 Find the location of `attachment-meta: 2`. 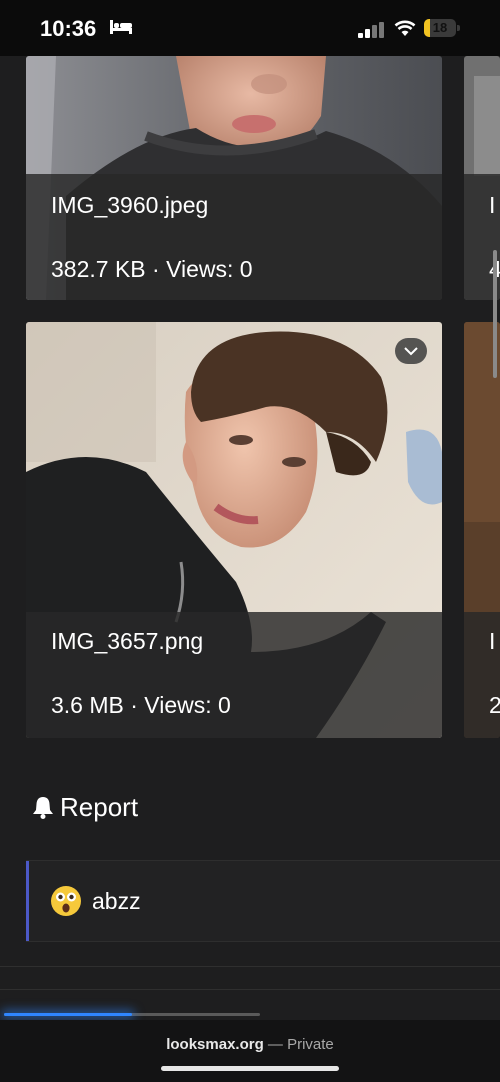

attachment-meta: 2 is located at coordinates (494, 705).